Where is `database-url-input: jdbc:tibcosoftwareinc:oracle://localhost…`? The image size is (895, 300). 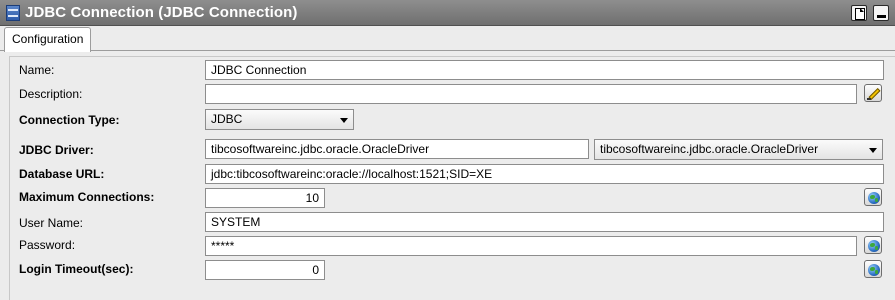
database-url-input: jdbc:tibcosoftwareinc:oracle://localhost… is located at coordinates (544, 174).